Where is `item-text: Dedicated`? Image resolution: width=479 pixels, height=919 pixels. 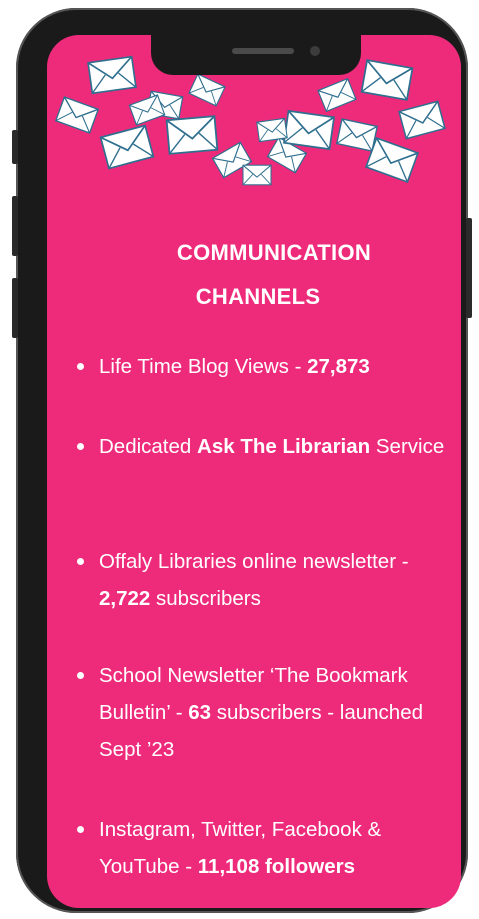
item-text: Dedicated is located at coordinates (148, 446).